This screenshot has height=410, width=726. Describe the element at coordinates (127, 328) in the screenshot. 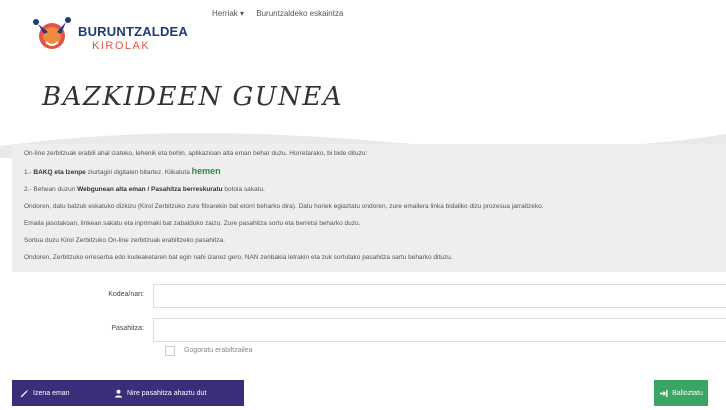

I see `password-label: Pasahitza:` at that location.